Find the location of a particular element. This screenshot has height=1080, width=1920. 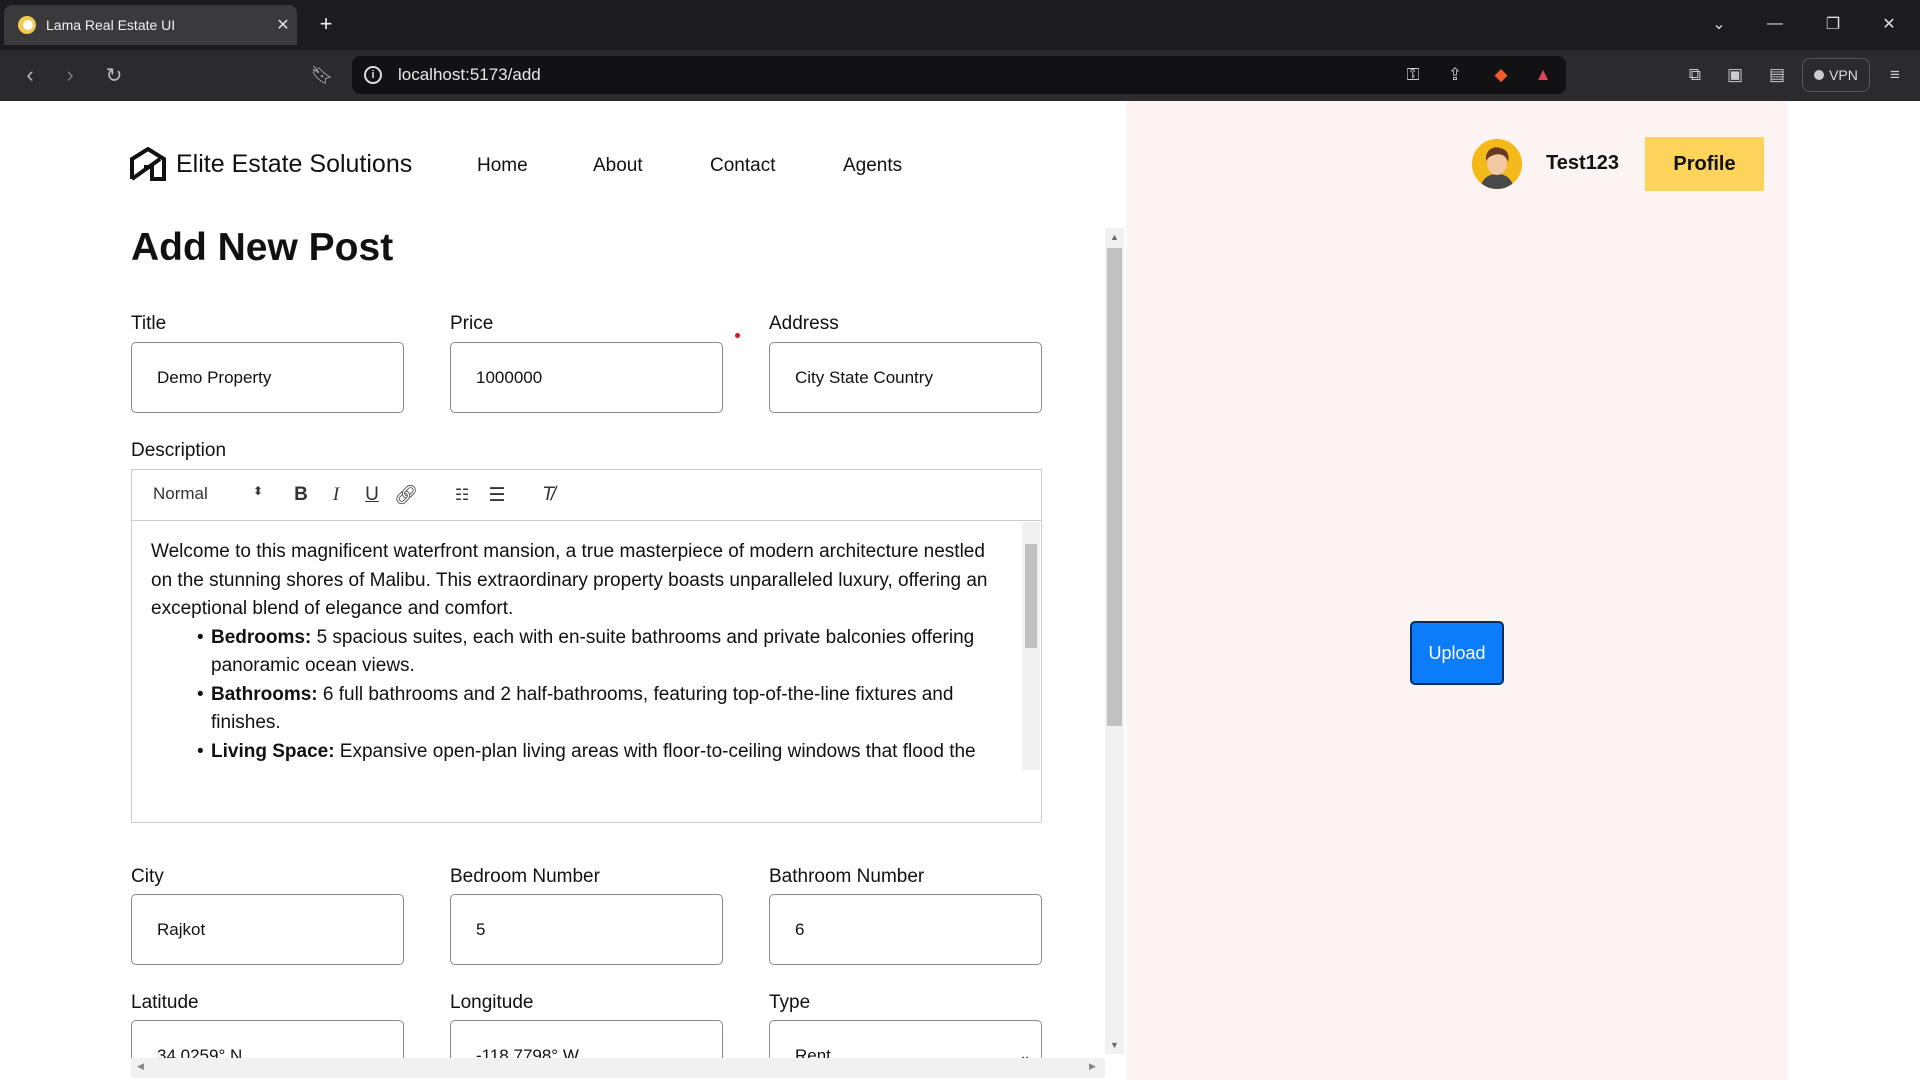

nav-home: Home is located at coordinates (502, 166).